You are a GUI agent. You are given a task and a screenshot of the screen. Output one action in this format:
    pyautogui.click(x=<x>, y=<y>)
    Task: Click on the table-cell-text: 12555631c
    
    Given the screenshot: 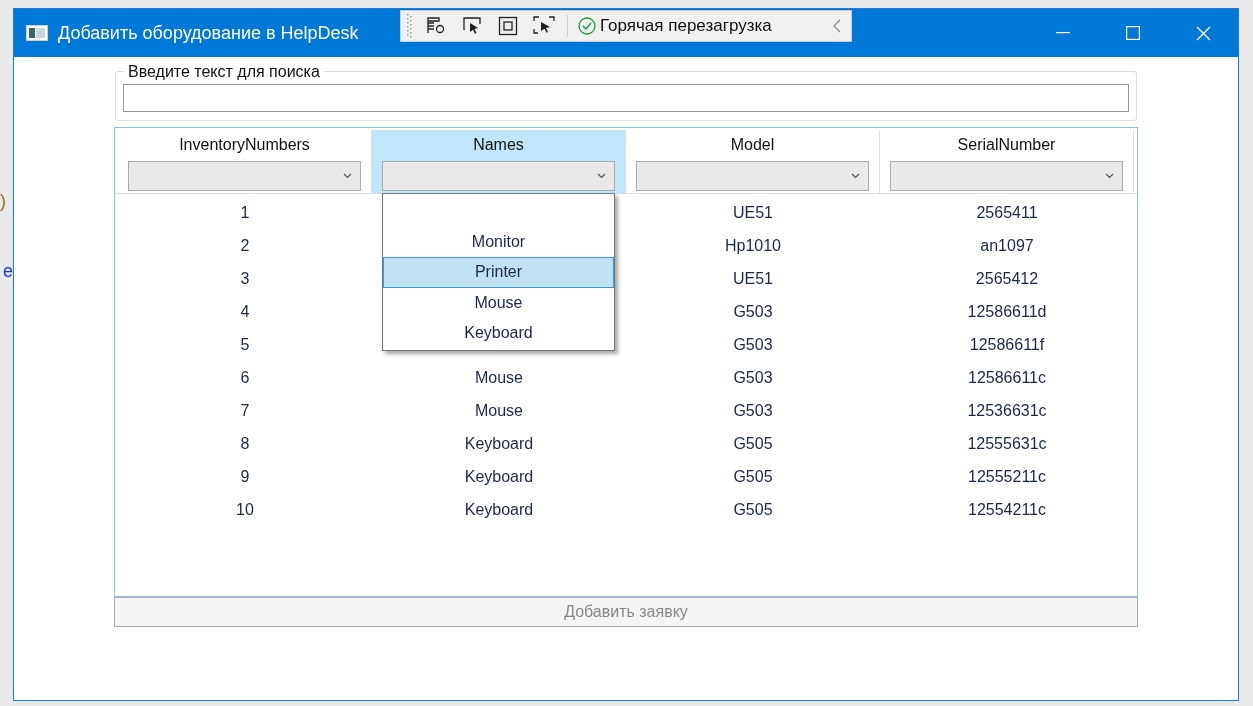 What is the action you would take?
    pyautogui.click(x=1007, y=443)
    